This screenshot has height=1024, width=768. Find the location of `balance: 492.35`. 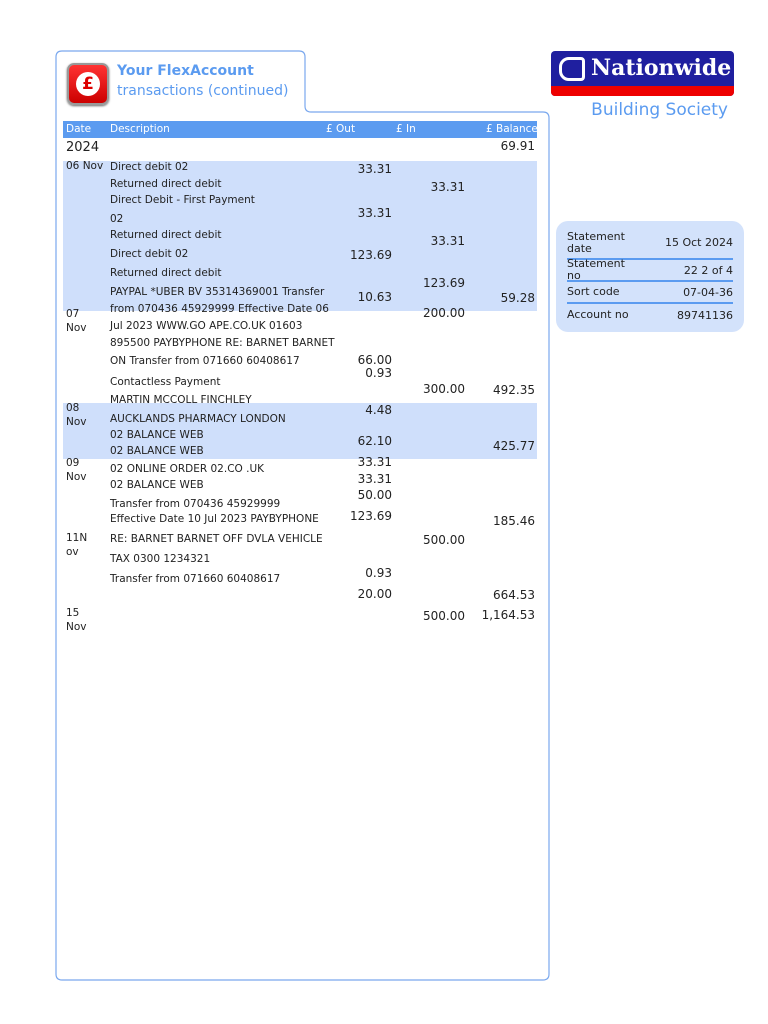

balance: 492.35 is located at coordinates (514, 390).